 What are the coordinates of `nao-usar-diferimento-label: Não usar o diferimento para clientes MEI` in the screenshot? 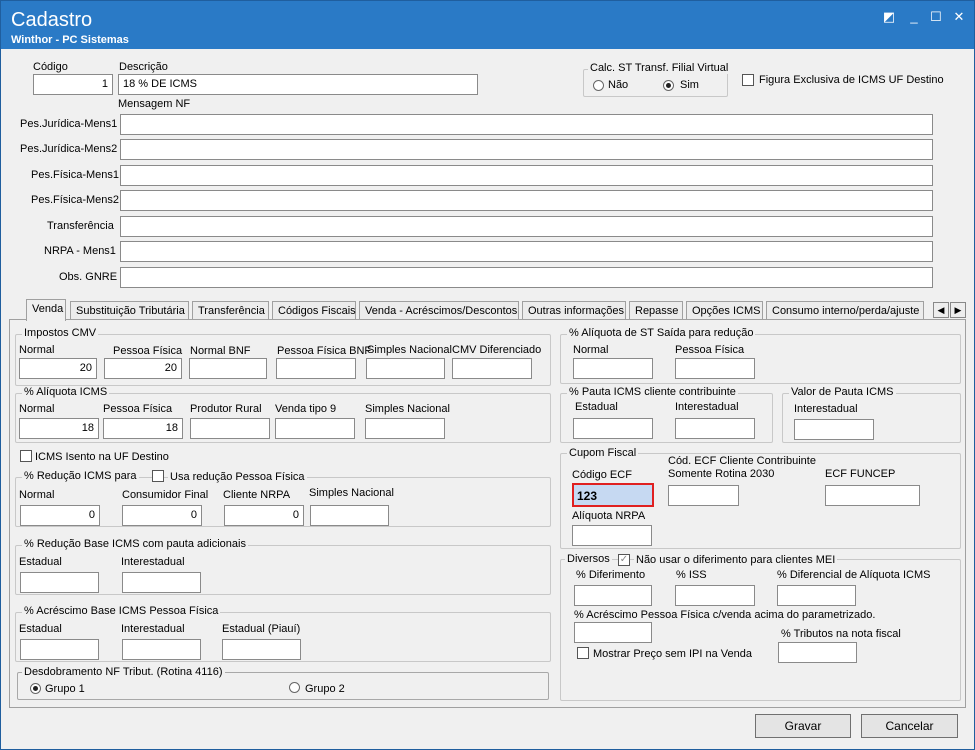 It's located at (736, 560).